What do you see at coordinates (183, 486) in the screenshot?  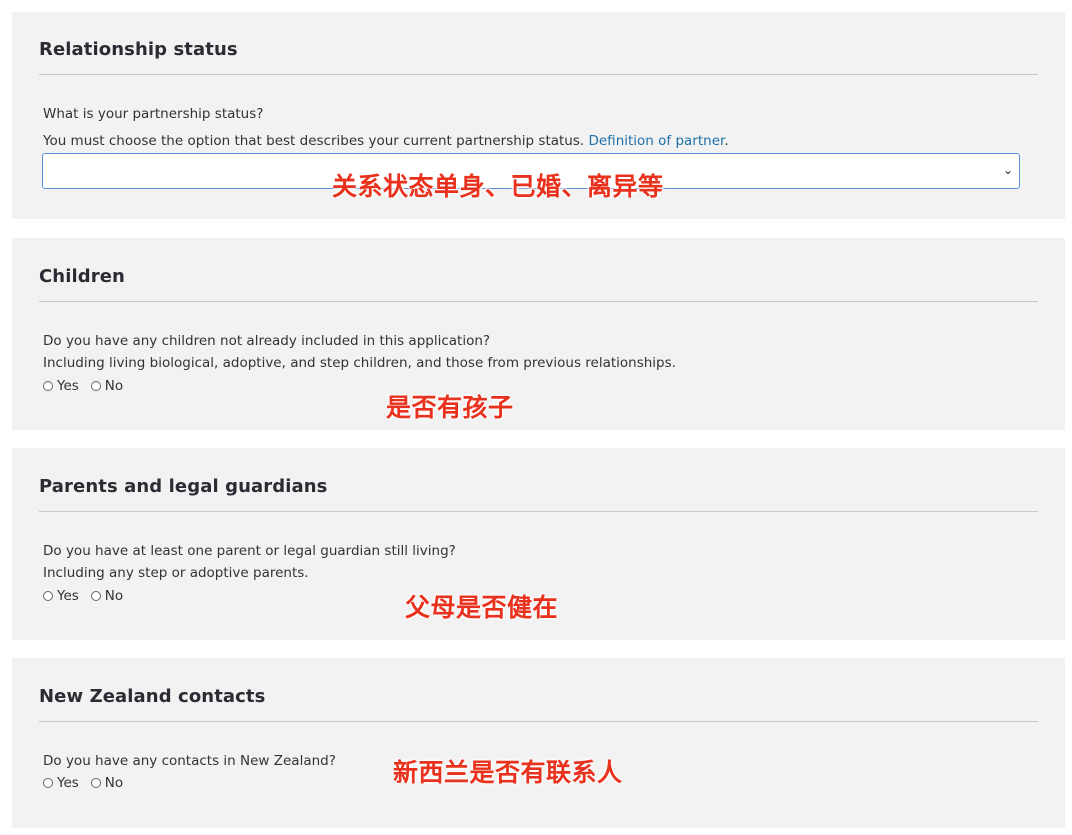 I see `parents-heading: Parents and legal guardians` at bounding box center [183, 486].